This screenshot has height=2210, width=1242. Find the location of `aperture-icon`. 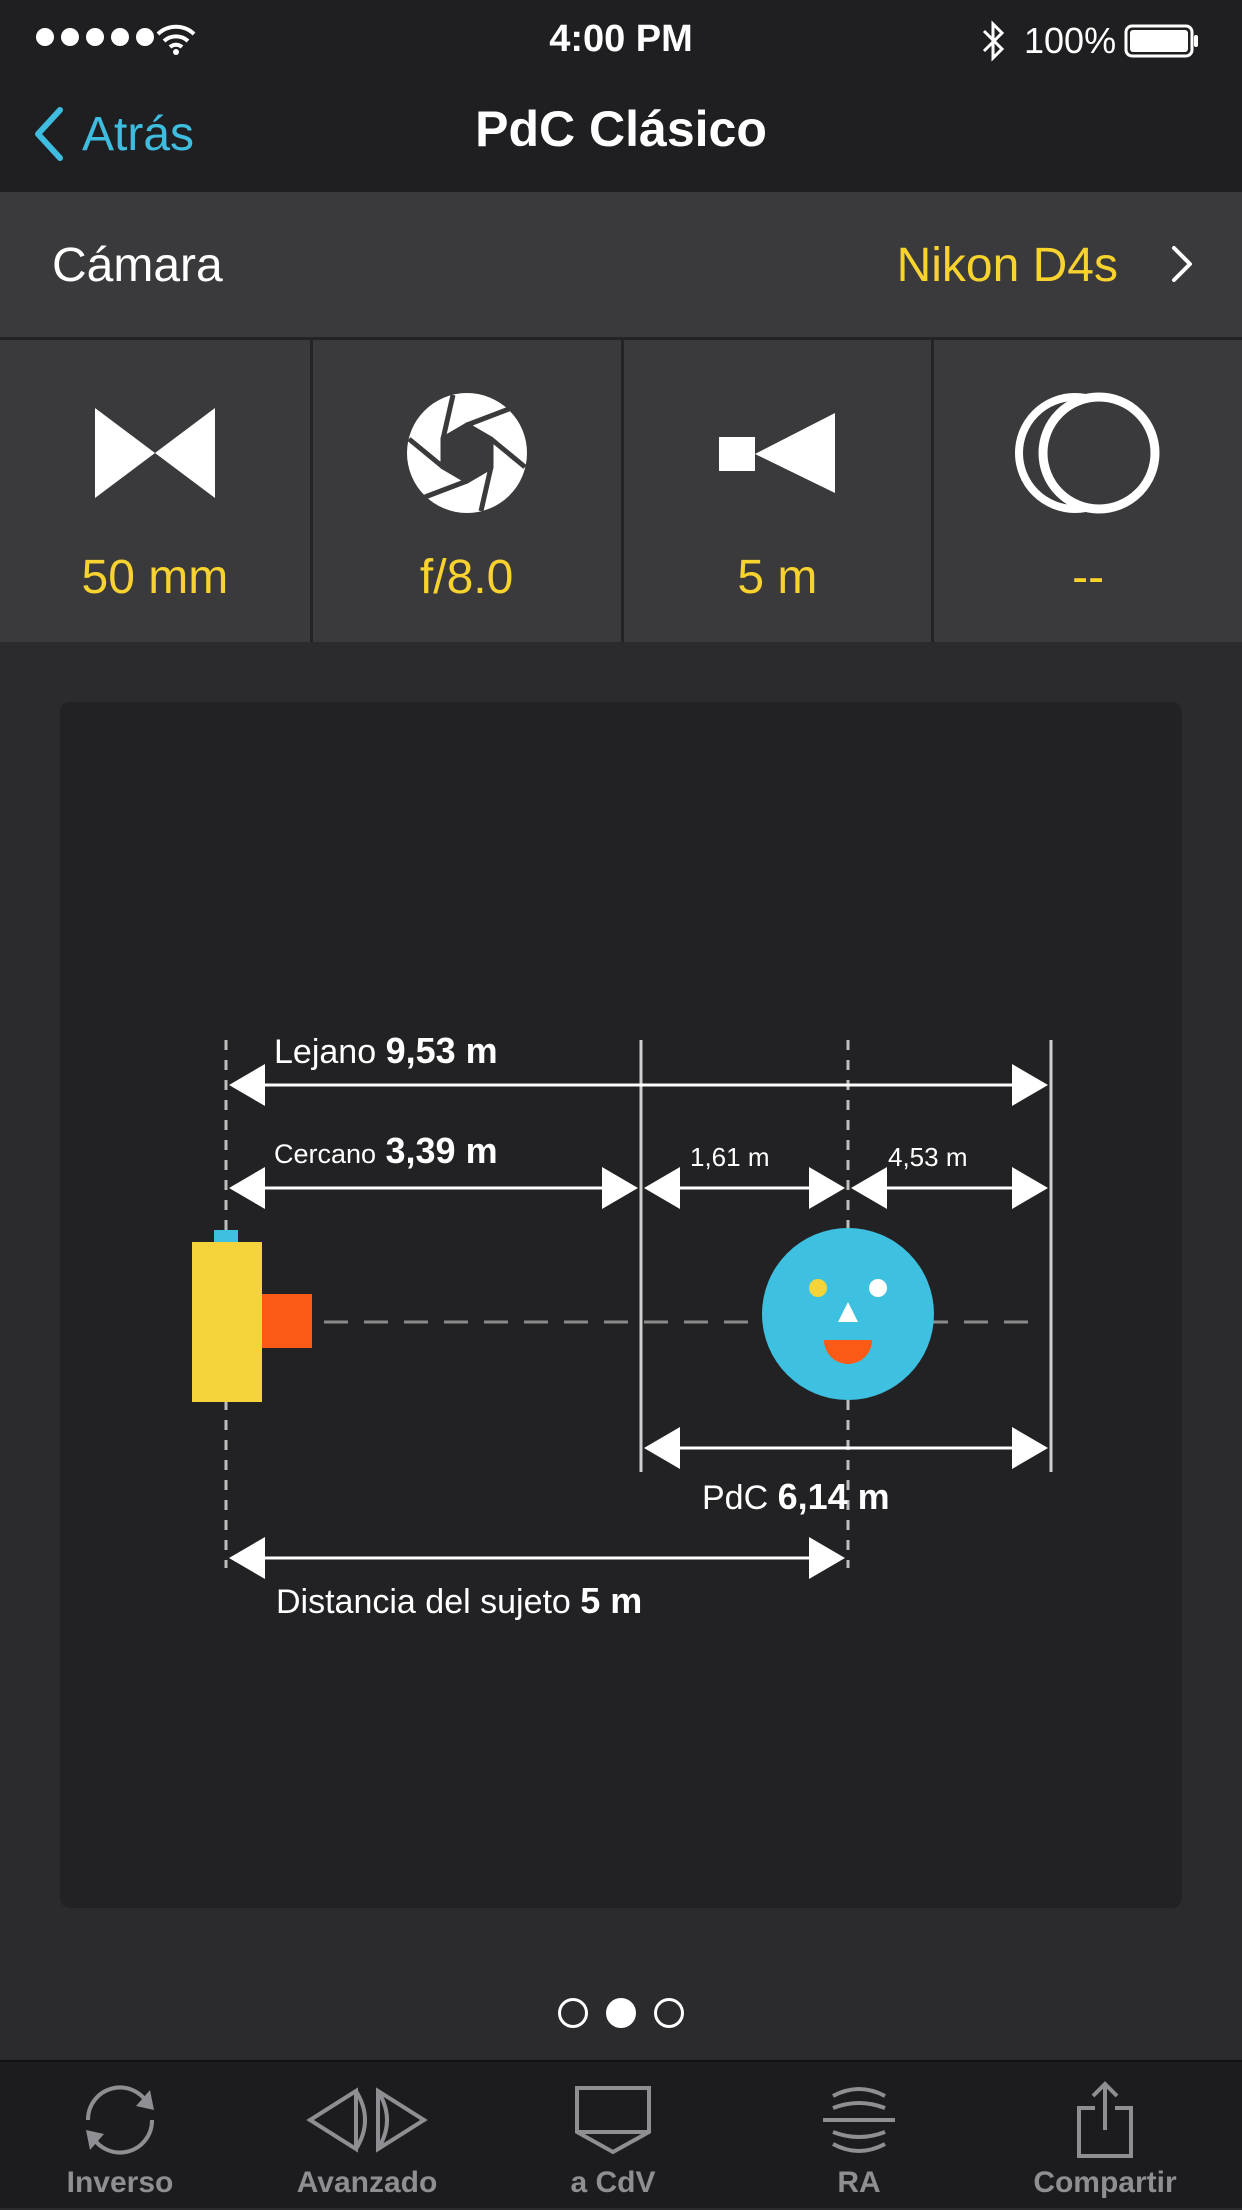

aperture-icon is located at coordinates (466, 453).